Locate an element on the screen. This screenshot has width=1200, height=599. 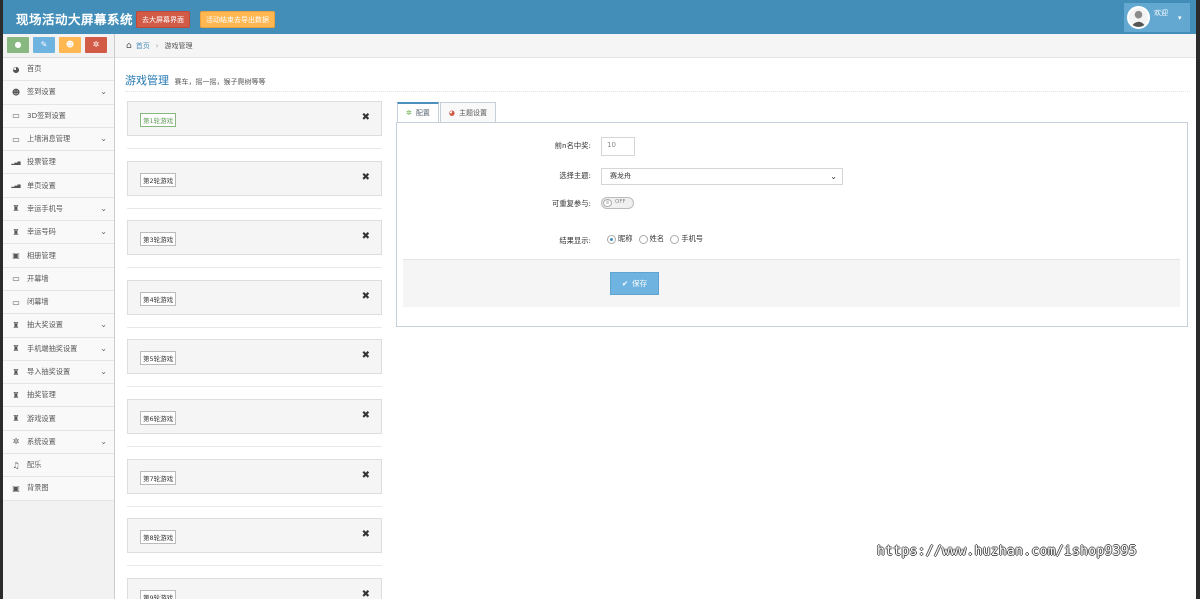
caret-down-icon: ▾ is located at coordinates (1180, 18).